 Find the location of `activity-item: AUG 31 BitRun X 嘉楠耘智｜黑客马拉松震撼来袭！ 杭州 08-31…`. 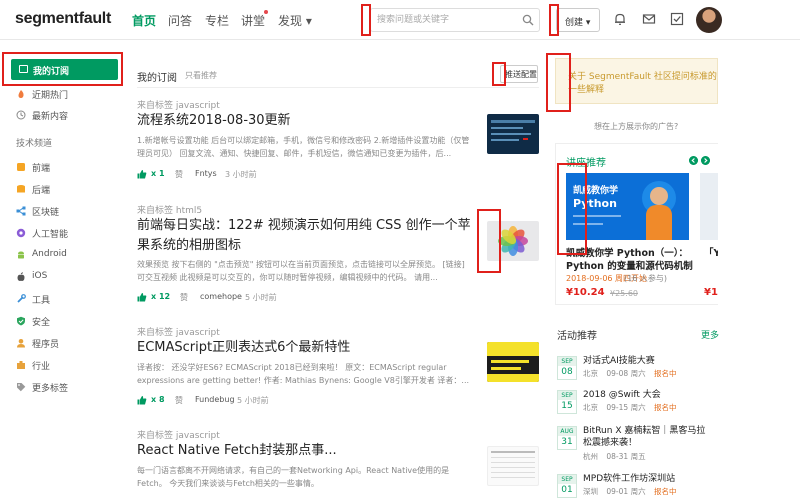

activity-item: AUG 31 BitRun X 嘉楠耘智｜黑客马拉松震撼来袭！ 杭州 08-31… is located at coordinates (638, 444).